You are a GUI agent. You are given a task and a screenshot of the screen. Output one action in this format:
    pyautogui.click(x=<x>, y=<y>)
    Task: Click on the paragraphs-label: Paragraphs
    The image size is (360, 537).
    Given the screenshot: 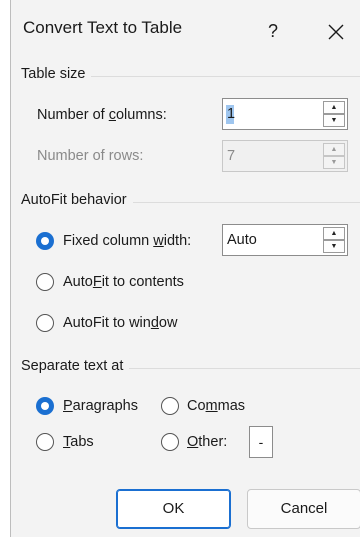 What is the action you would take?
    pyautogui.click(x=100, y=406)
    